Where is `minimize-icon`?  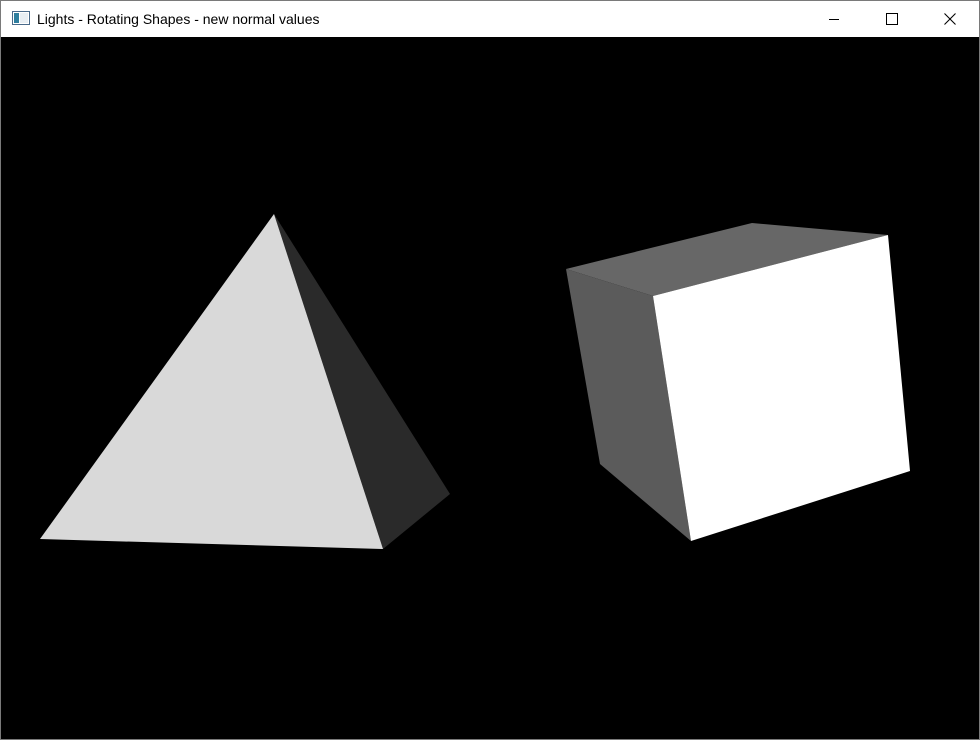 minimize-icon is located at coordinates (834, 19).